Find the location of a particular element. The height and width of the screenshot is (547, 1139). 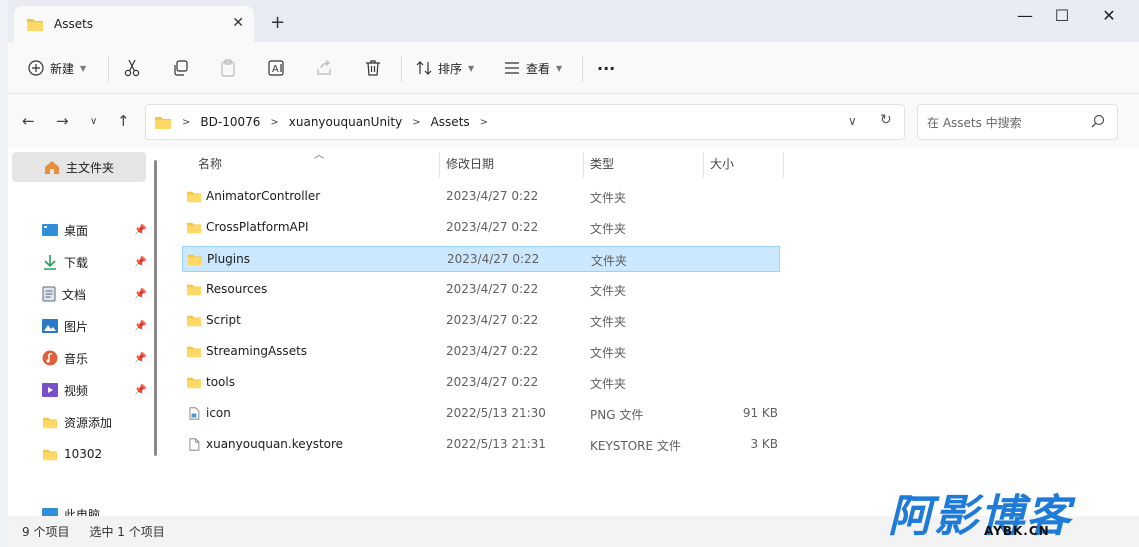

sort-button: 排序 ▼ is located at coordinates (445, 68).